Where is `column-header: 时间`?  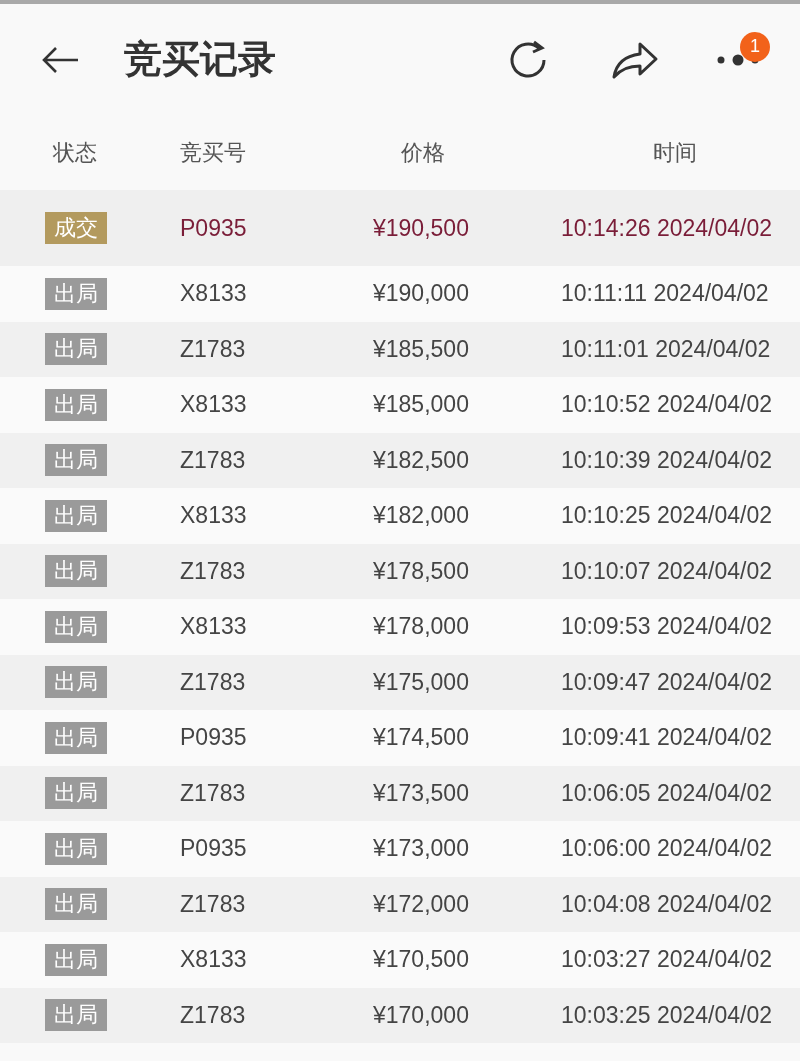
column-header: 时间 is located at coordinates (675, 152).